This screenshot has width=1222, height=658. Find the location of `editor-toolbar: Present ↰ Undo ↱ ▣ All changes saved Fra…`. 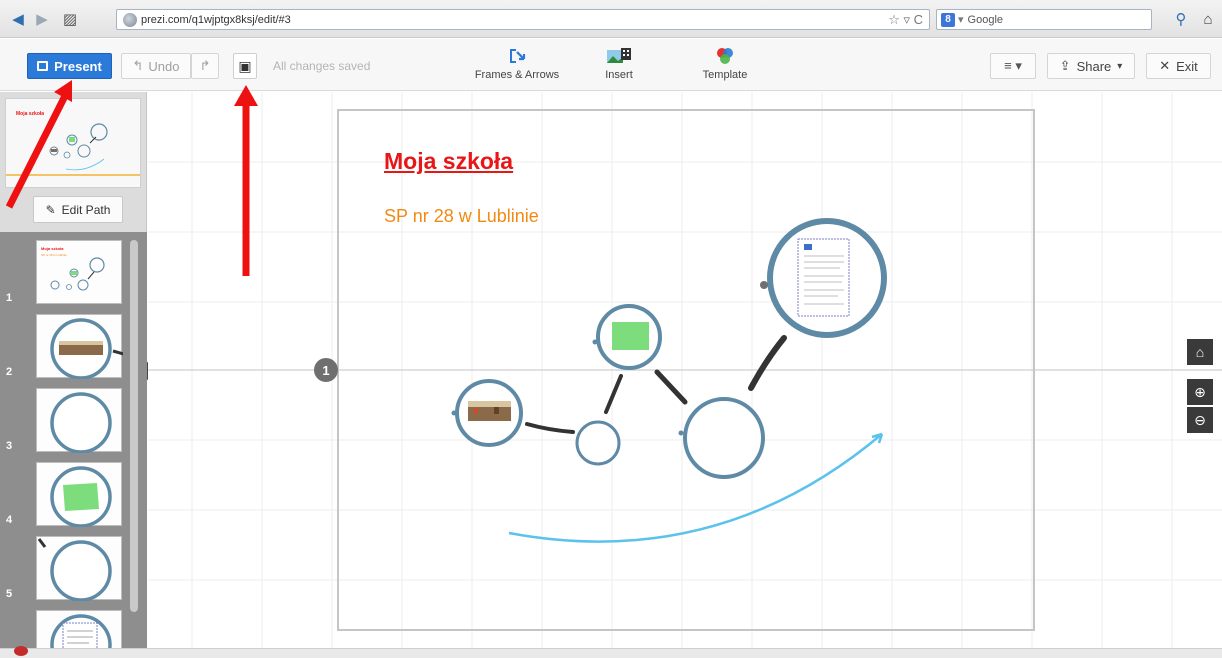

editor-toolbar: Present ↰ Undo ↱ ▣ All changes saved Fra… is located at coordinates (611, 65).